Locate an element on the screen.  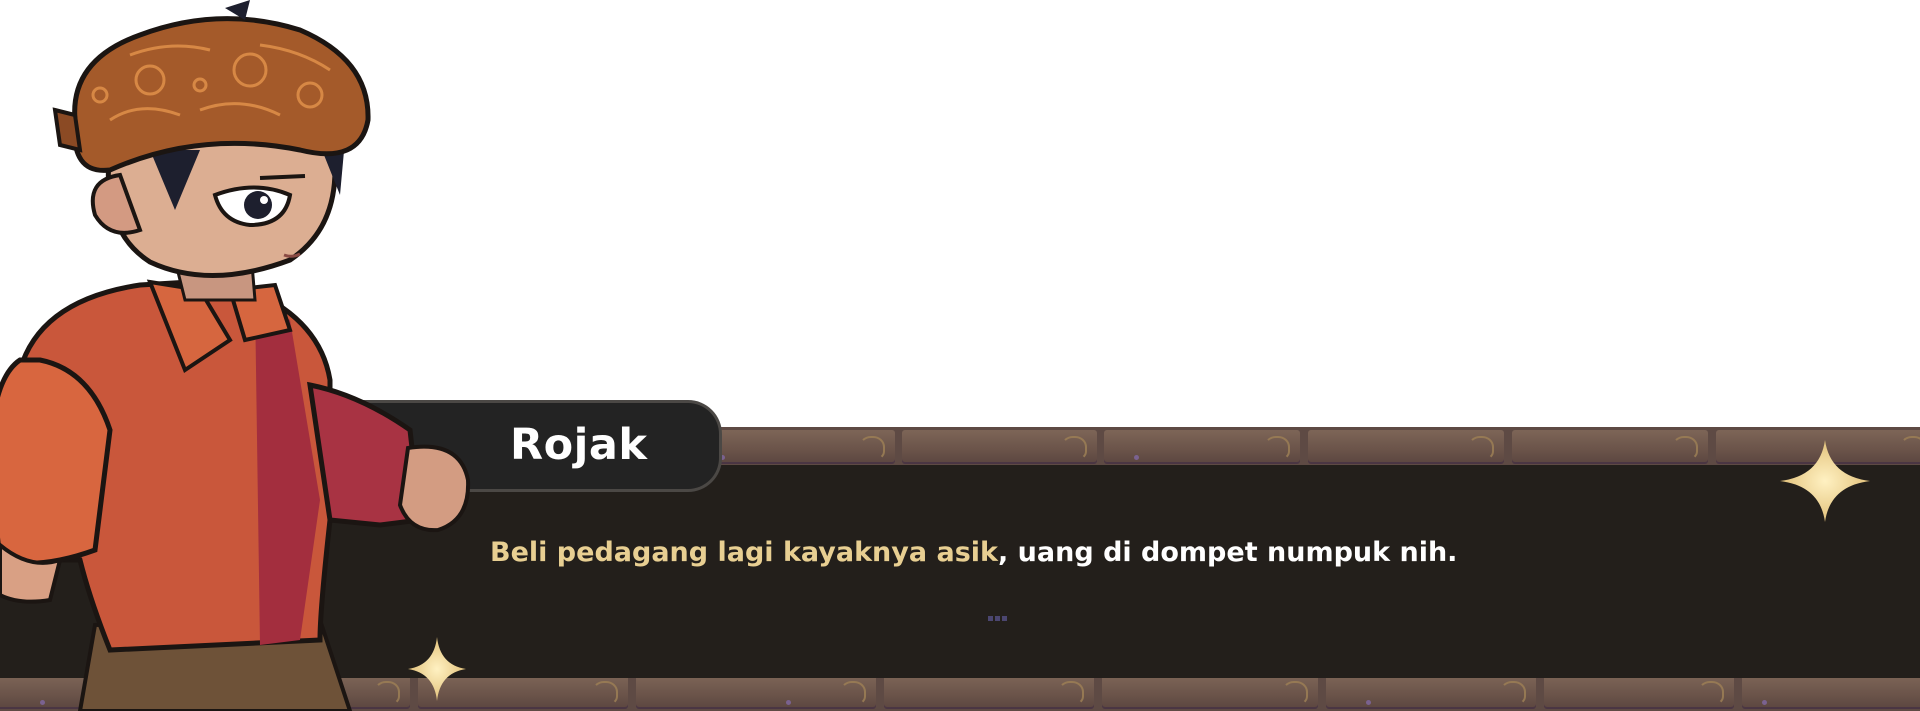
continue-indicator is located at coordinates (998, 618).